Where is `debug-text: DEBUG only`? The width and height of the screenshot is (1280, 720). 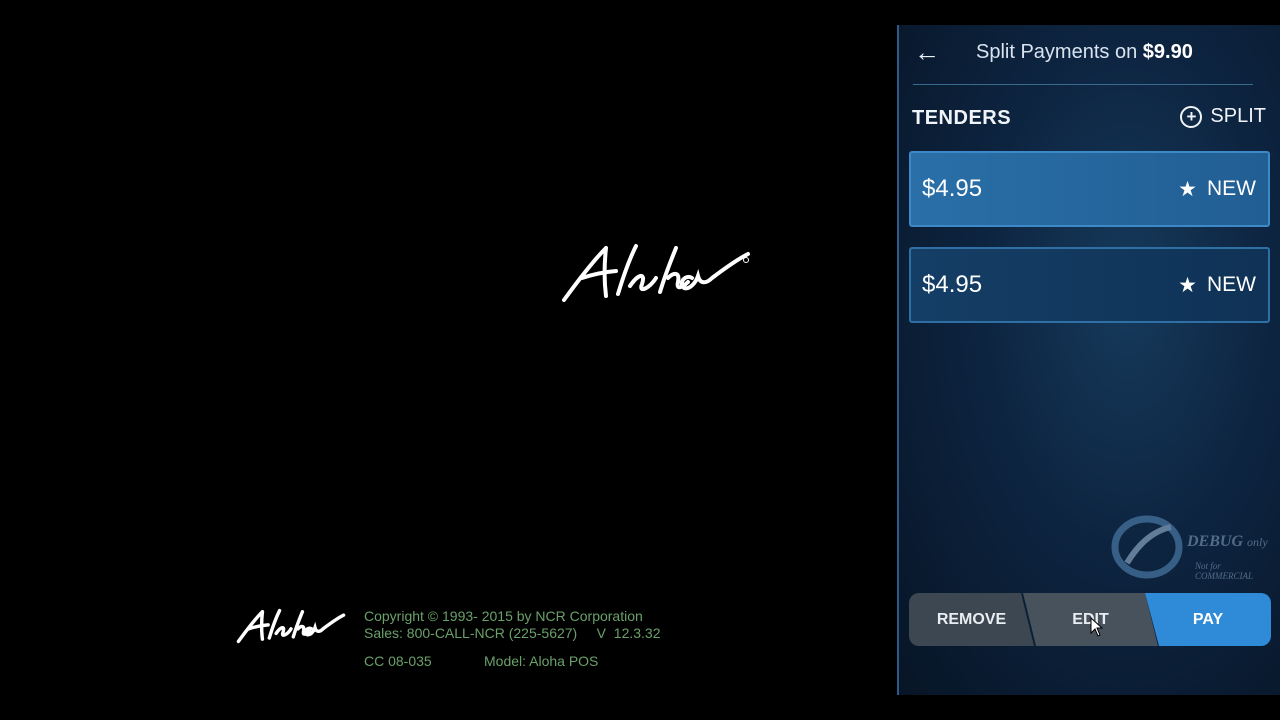 debug-text: DEBUG only is located at coordinates (1227, 542).